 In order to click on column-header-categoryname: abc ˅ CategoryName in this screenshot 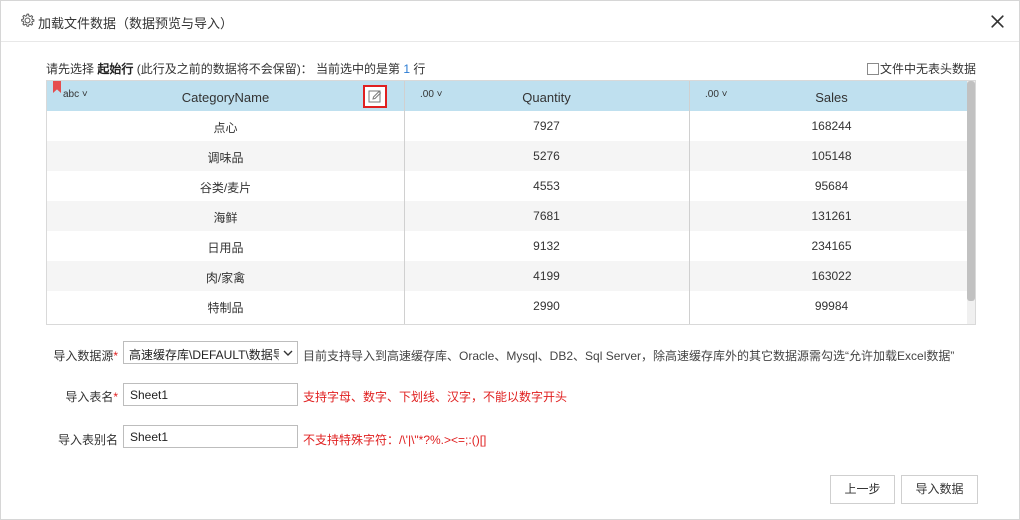, I will do `click(225, 96)`.